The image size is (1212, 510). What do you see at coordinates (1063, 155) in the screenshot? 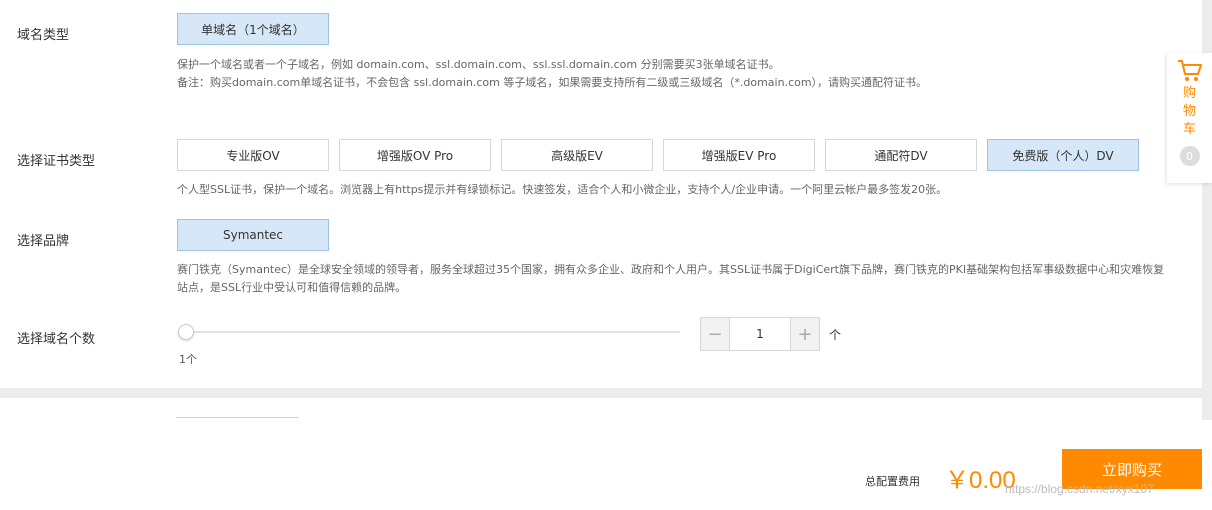
I see `option-cert-free-dv: 免费版（个人）DV` at bounding box center [1063, 155].